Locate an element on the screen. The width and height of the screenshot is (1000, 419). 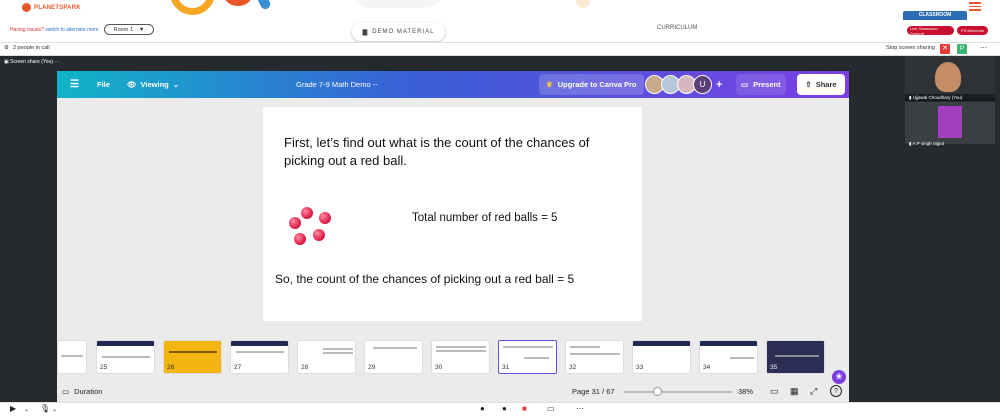
logo-text: PLANETSPARK is located at coordinates (57, 7).